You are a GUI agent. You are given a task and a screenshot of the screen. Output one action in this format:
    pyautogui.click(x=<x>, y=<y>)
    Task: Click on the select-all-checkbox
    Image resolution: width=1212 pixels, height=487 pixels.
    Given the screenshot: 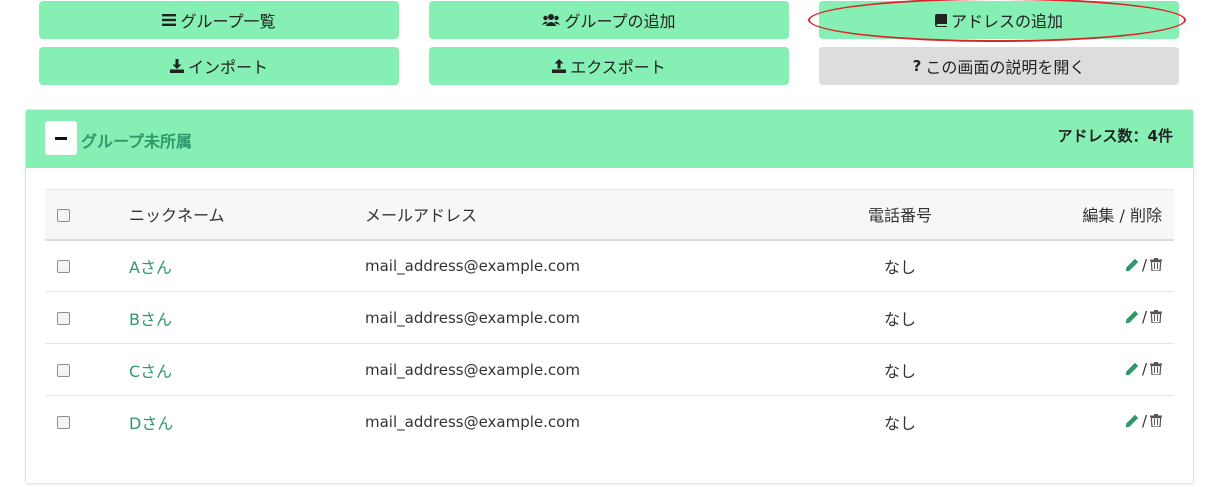 What is the action you would take?
    pyautogui.click(x=63, y=215)
    